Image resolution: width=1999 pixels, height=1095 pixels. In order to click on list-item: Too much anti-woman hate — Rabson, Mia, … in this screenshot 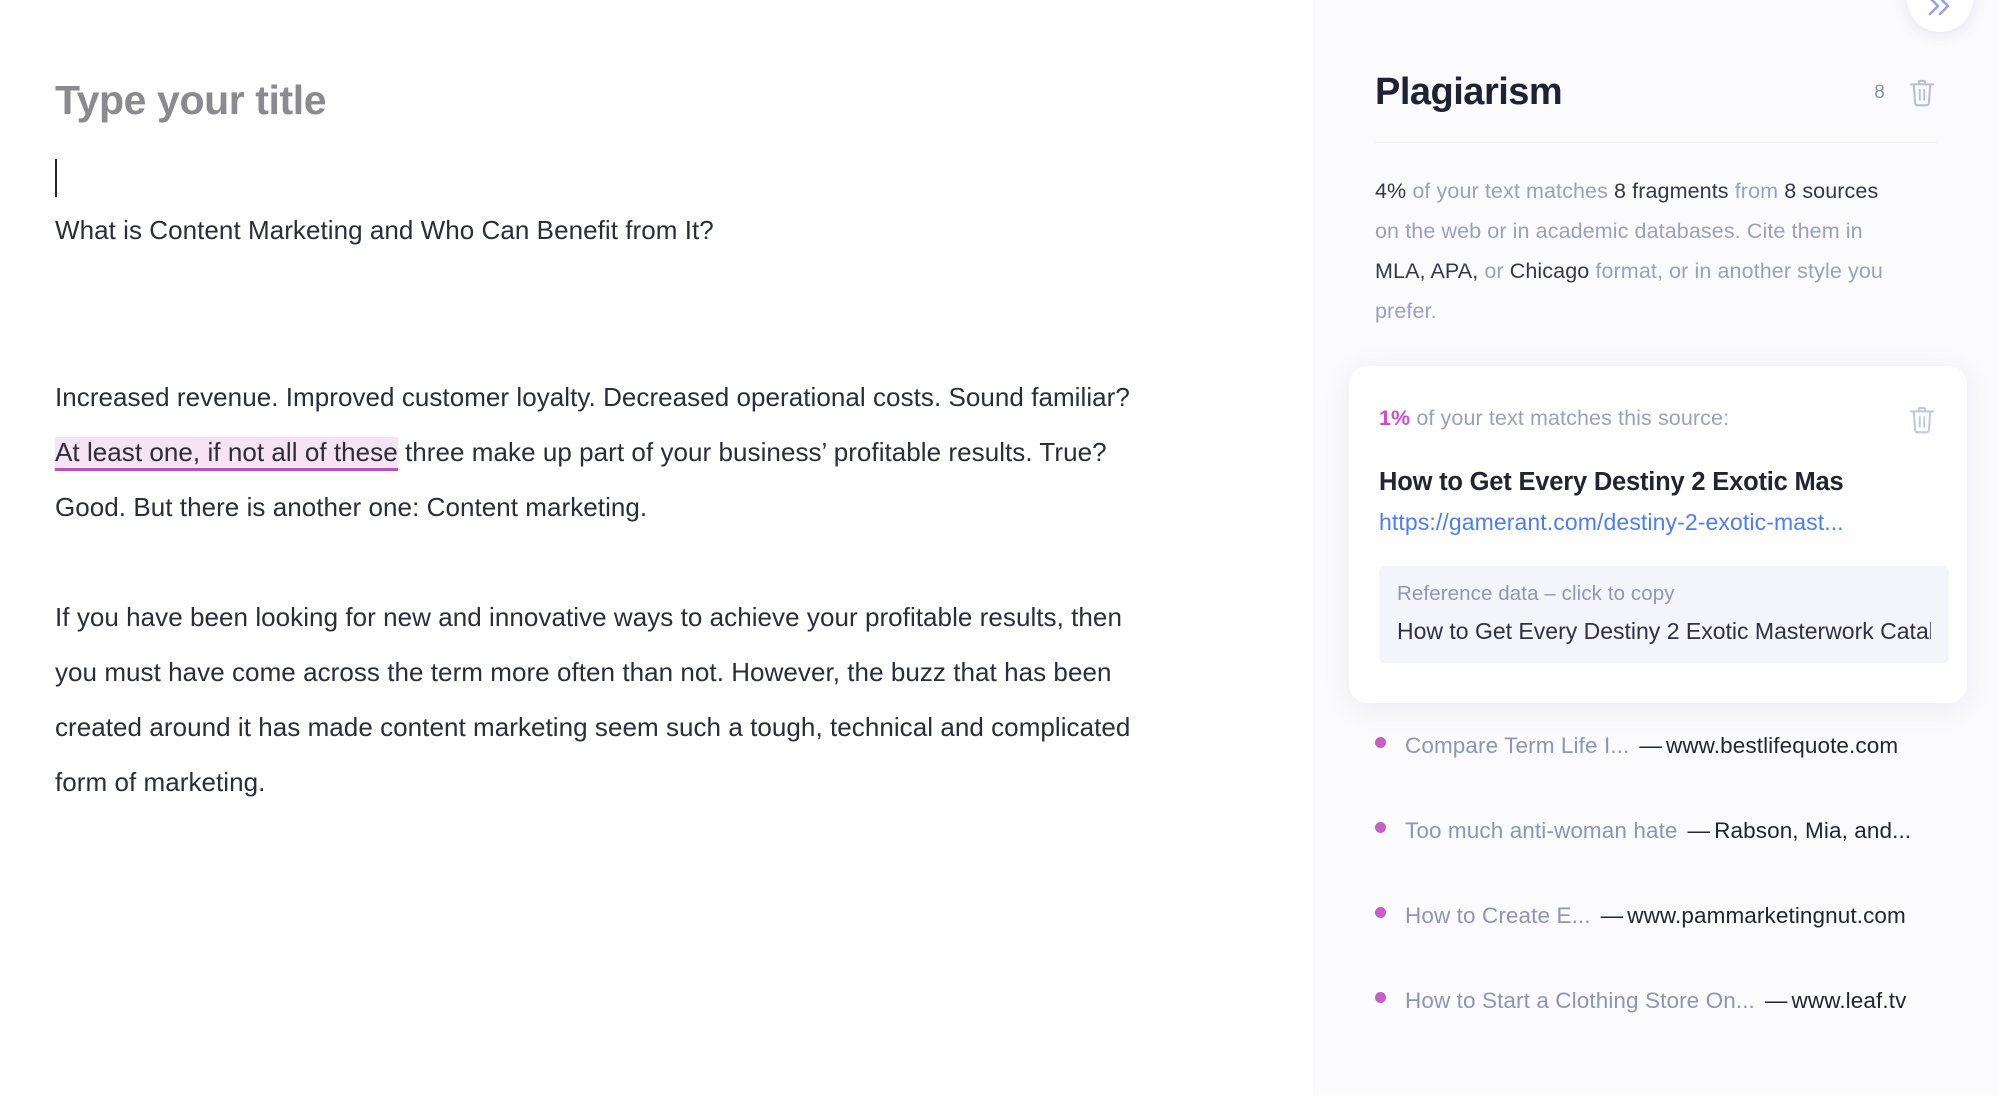, I will do `click(1667, 860)`.